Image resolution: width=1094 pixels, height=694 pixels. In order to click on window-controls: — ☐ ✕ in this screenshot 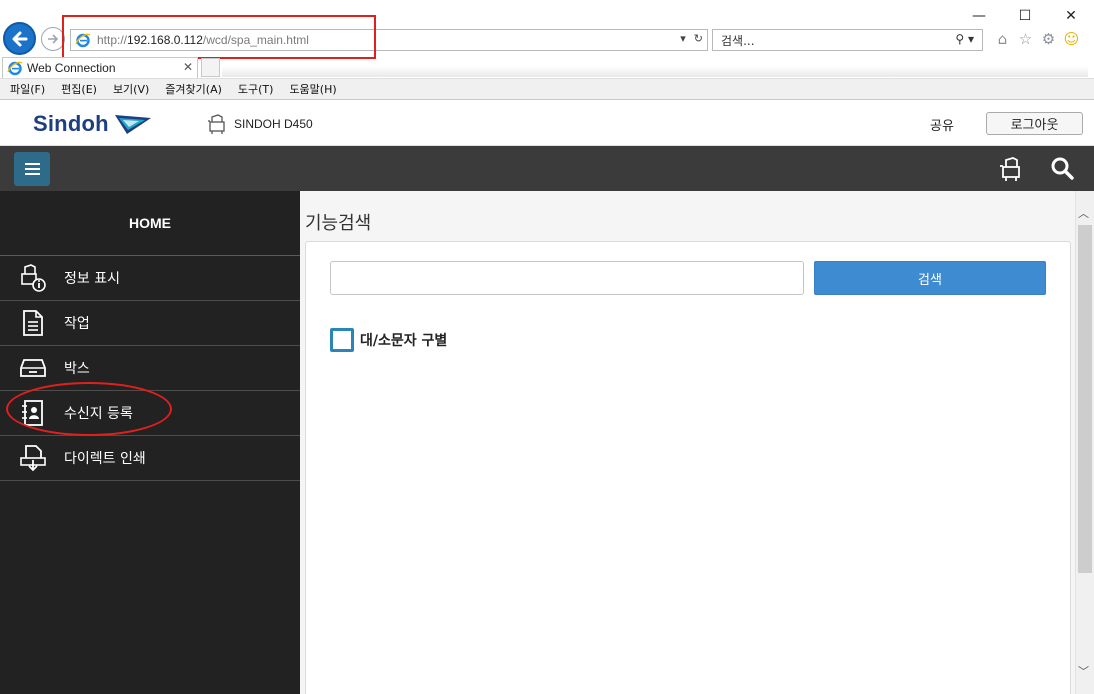, I will do `click(1025, 16)`.